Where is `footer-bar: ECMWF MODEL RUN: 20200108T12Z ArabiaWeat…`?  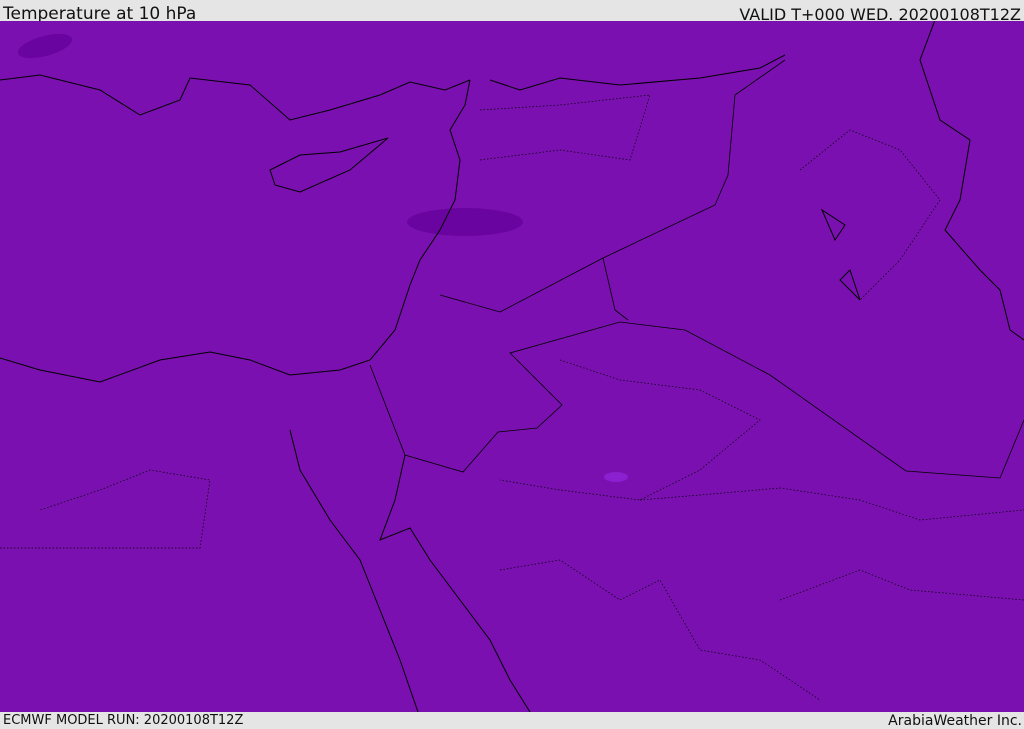 footer-bar: ECMWF MODEL RUN: 20200108T12Z ArabiaWeat… is located at coordinates (512, 720).